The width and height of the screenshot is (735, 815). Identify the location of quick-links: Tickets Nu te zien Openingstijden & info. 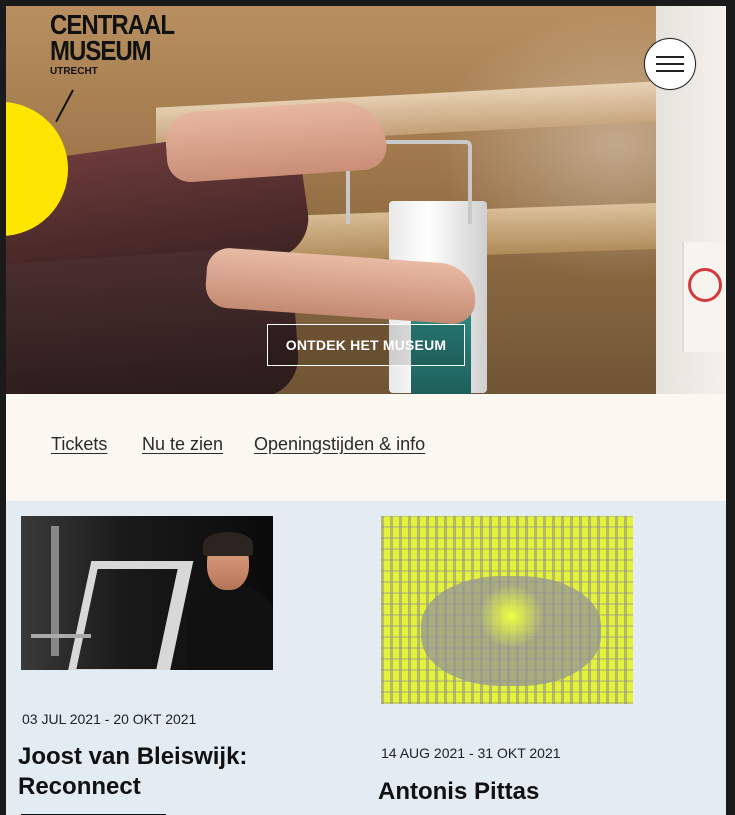
(366, 447).